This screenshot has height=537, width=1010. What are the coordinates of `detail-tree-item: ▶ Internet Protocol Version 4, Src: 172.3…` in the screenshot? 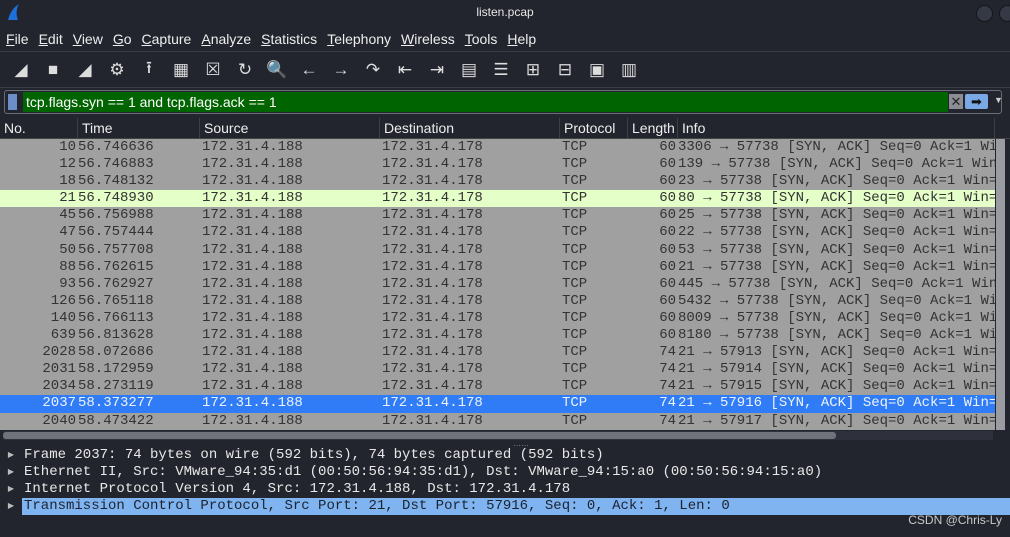 It's located at (505, 489).